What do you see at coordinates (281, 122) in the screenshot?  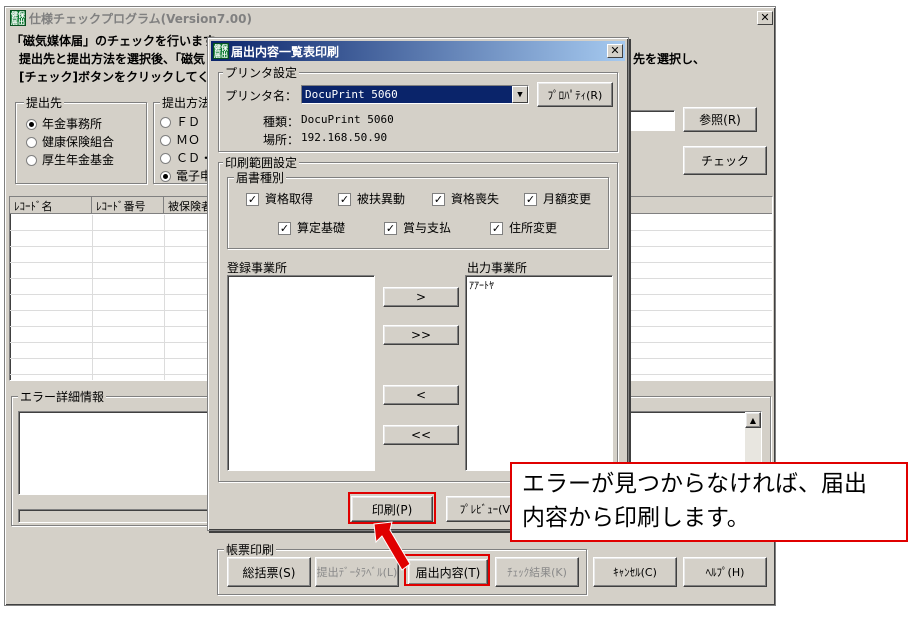 I see `printer-type-label: 種類：` at bounding box center [281, 122].